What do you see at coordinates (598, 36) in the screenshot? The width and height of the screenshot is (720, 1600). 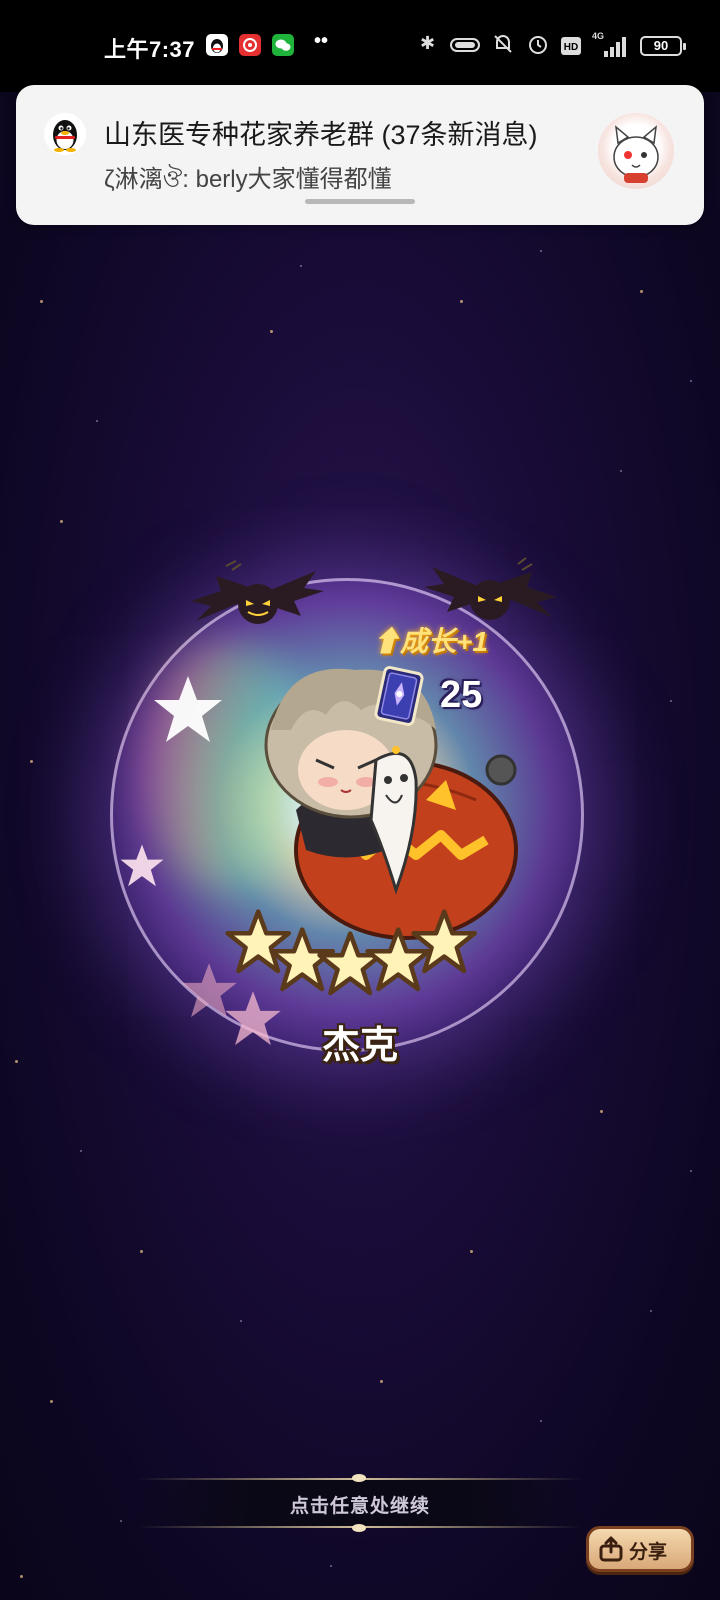 I see `network-type-label: 4G` at bounding box center [598, 36].